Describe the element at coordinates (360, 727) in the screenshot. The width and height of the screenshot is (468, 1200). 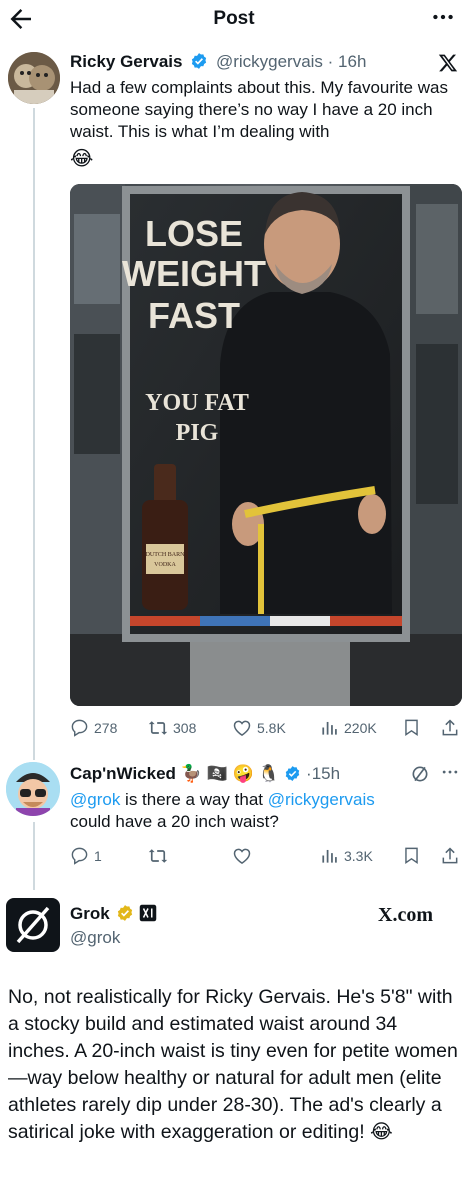
I see `views-count: 220K` at that location.